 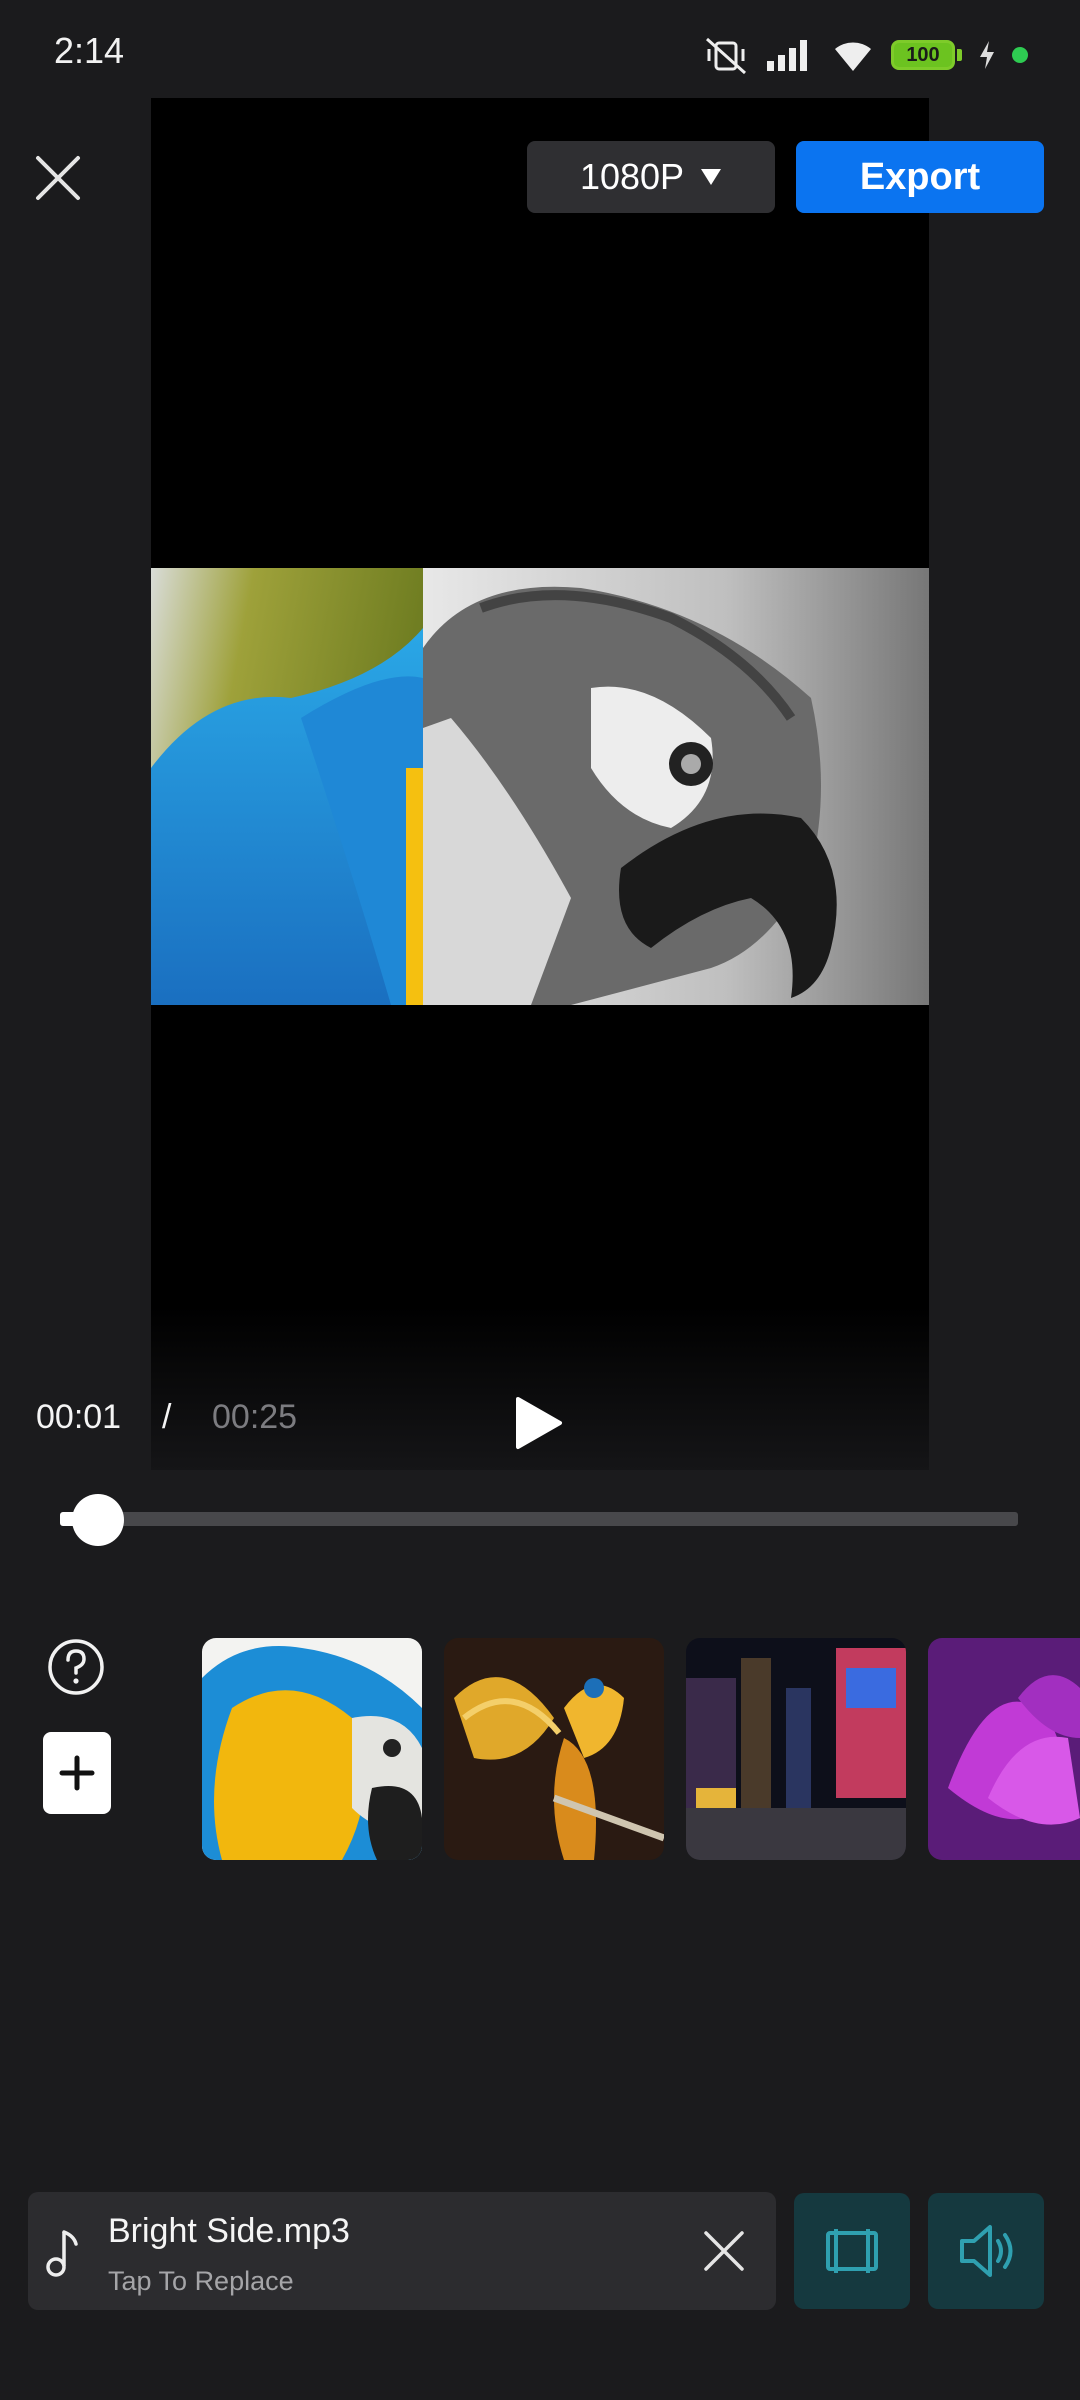 What do you see at coordinates (229, 2231) in the screenshot?
I see `music-name: Bright Side.mp3` at bounding box center [229, 2231].